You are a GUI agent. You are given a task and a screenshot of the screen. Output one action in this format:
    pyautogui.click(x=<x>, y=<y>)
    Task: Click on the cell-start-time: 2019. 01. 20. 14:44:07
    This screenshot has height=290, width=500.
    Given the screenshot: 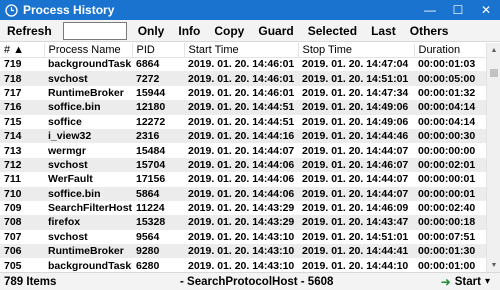 What is the action you would take?
    pyautogui.click(x=241, y=150)
    